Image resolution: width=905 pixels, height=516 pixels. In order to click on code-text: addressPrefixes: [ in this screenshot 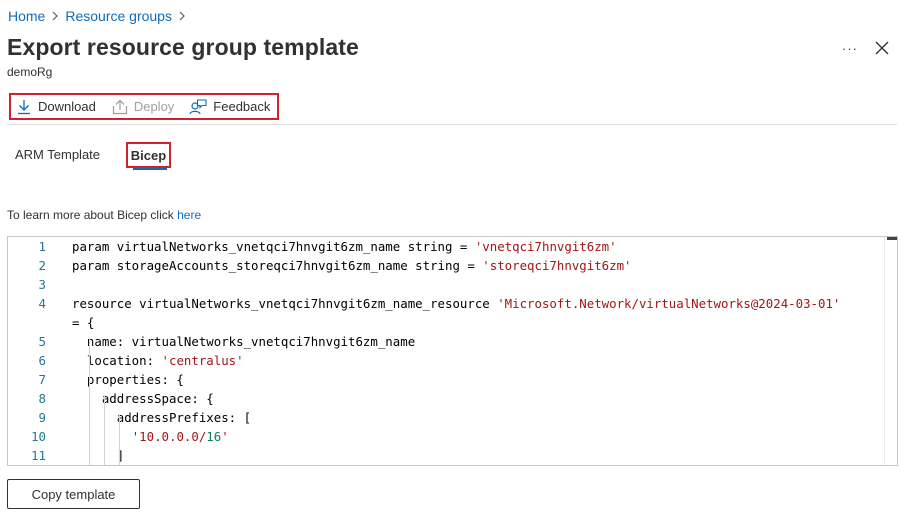, I will do `click(161, 417)`.